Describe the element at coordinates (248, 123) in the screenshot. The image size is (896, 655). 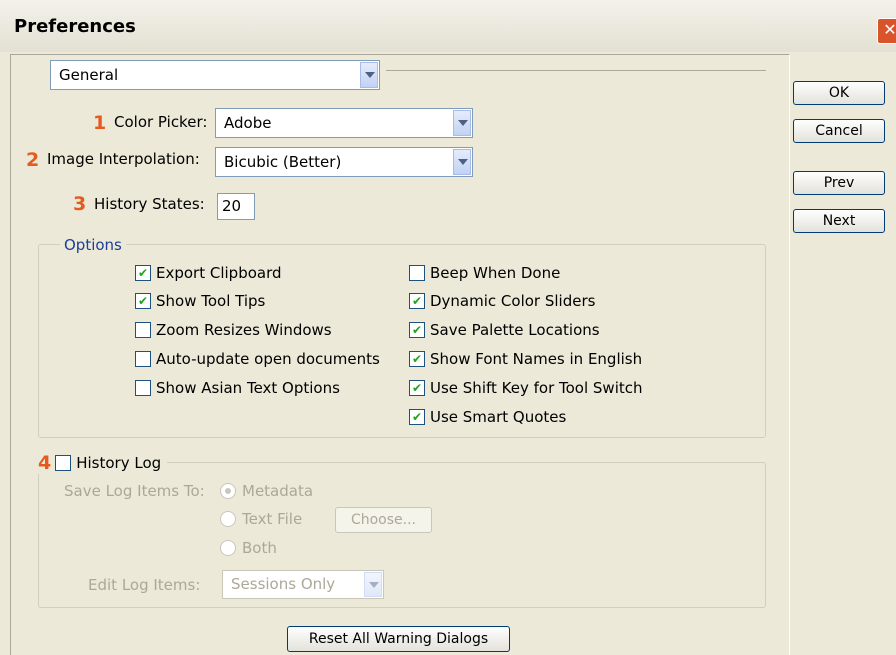
I see `color-picker-value: Adobe` at that location.